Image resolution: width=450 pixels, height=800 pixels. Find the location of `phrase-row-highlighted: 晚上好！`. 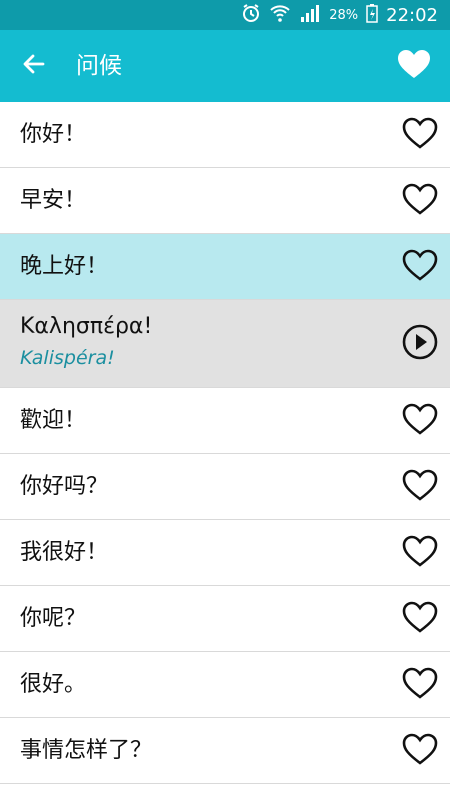

phrase-row-highlighted: 晚上好！ is located at coordinates (225, 267).